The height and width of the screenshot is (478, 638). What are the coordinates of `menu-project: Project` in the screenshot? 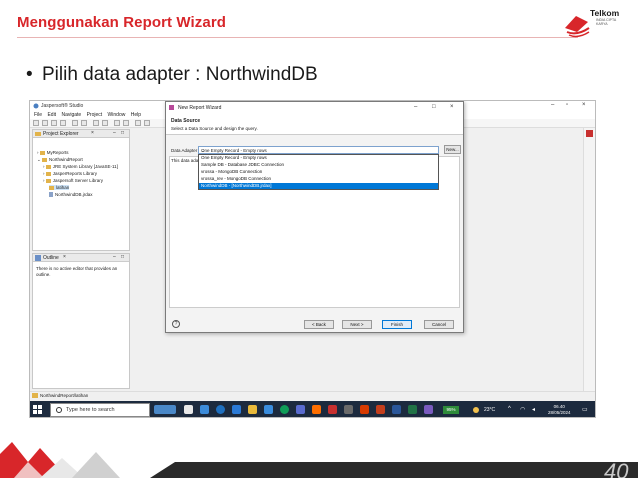 It's located at (95, 115).